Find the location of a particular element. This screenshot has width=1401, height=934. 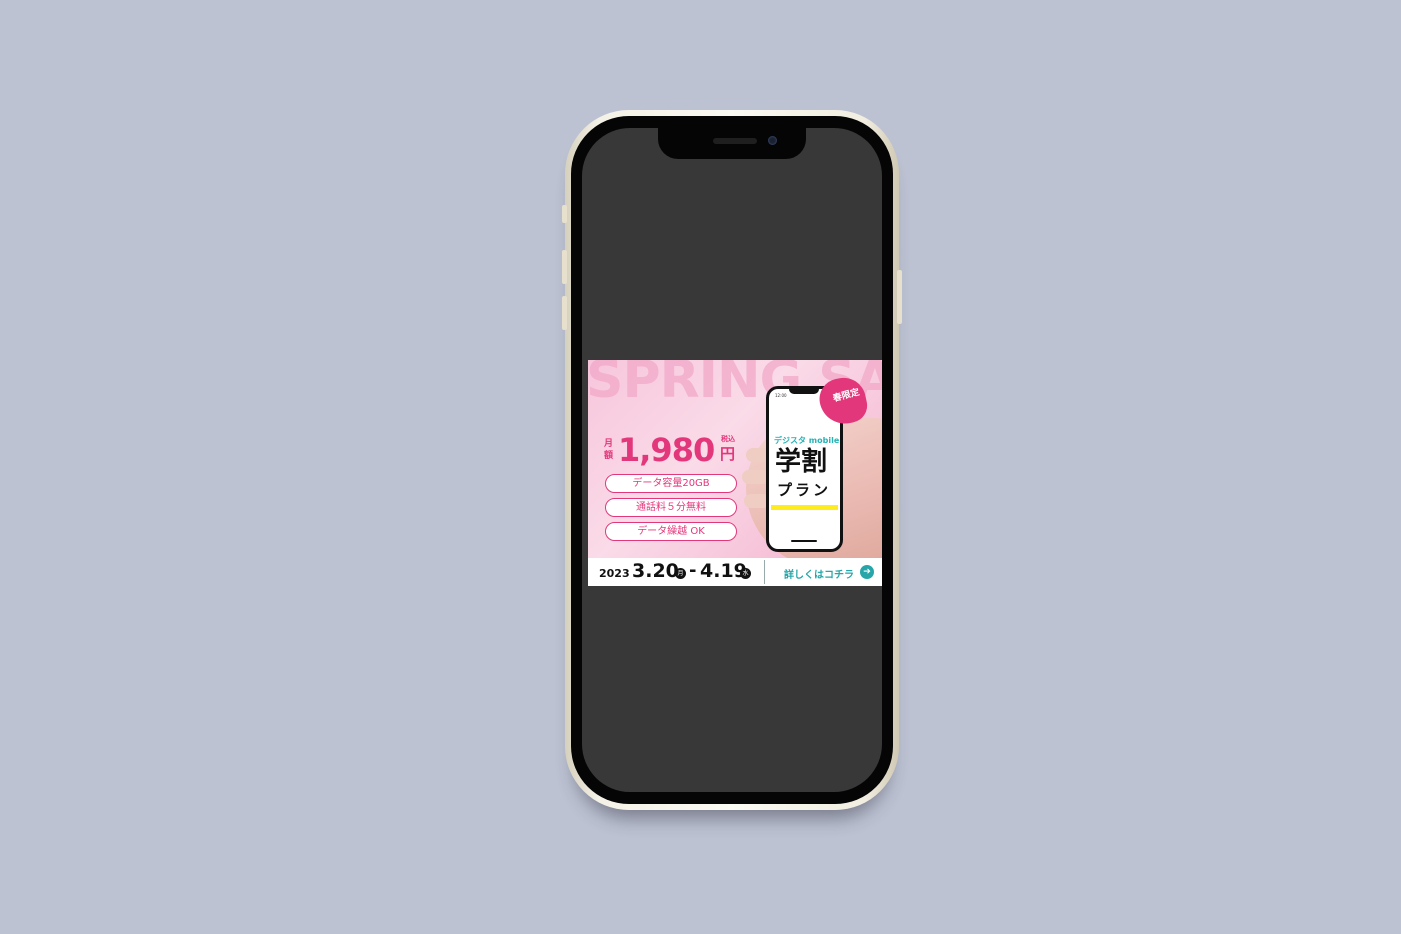

brand-logo: デジスタ mobile is located at coordinates (807, 440).